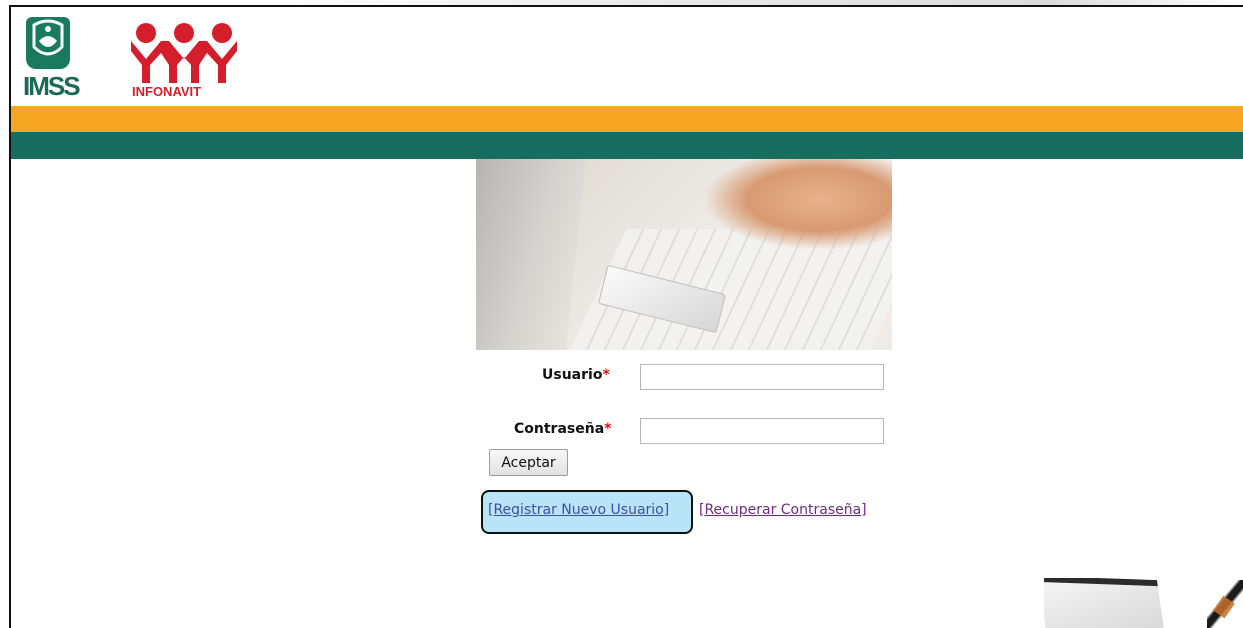  Describe the element at coordinates (572, 375) in the screenshot. I see `usuario-label-text: Usuario` at that location.